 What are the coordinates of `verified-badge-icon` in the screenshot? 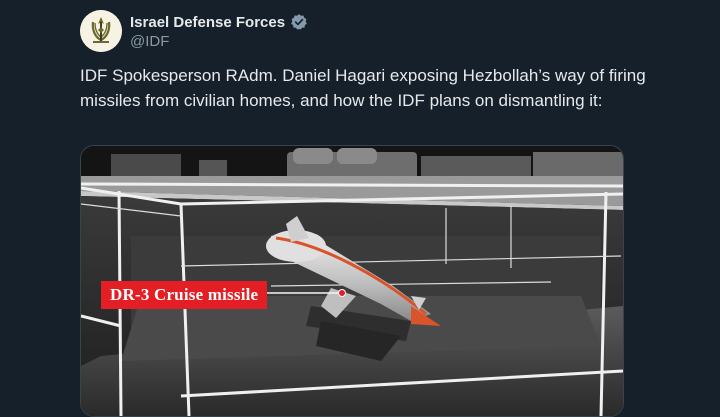 It's located at (299, 22).